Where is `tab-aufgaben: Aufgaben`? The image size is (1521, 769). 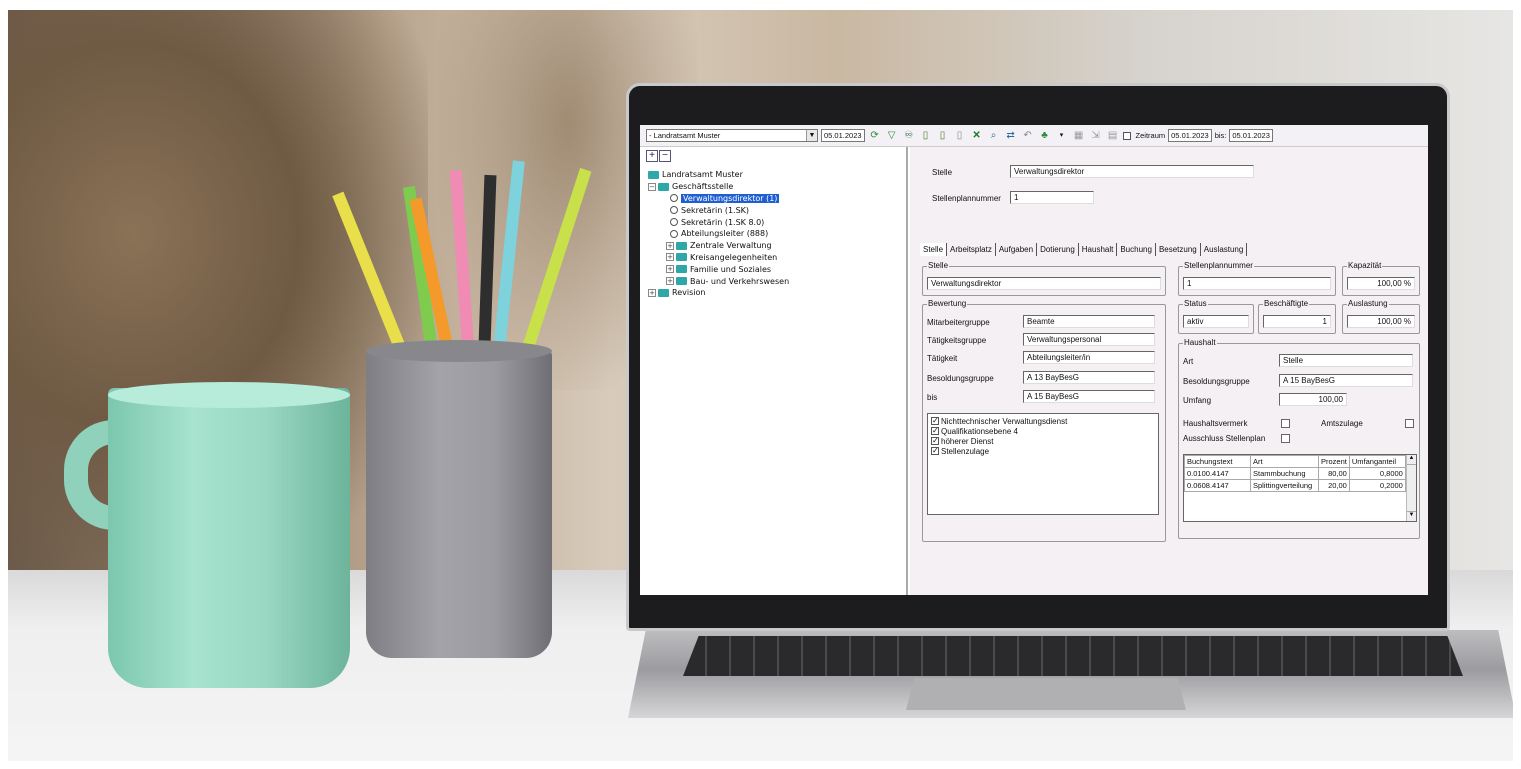 tab-aufgaben: Aufgaben is located at coordinates (1017, 249).